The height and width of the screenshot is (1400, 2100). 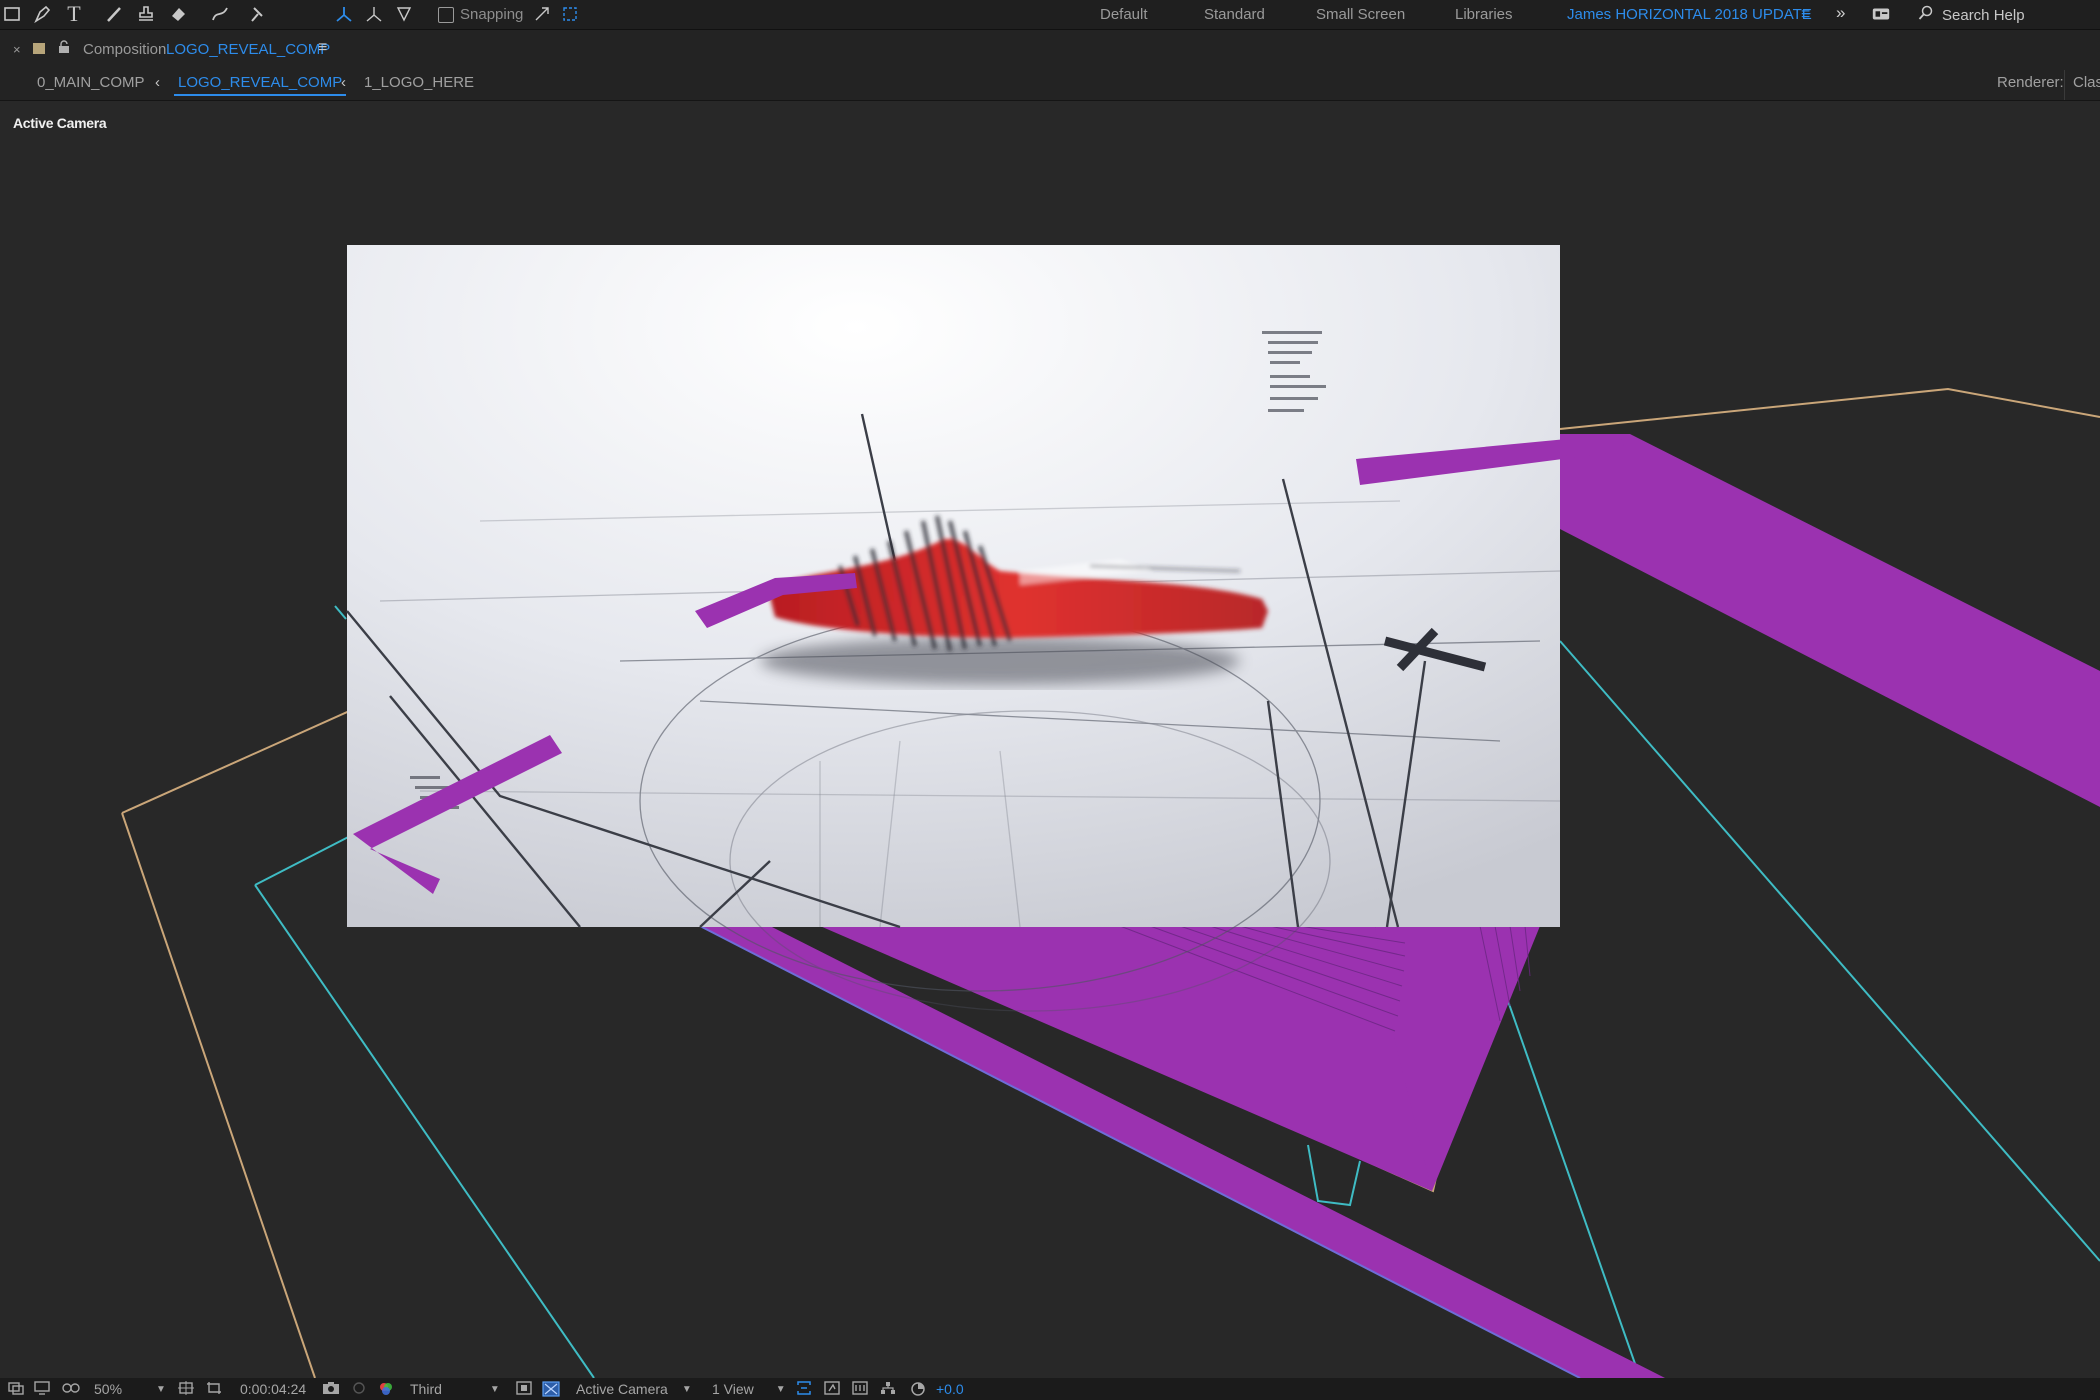 What do you see at coordinates (248, 49) in the screenshot?
I see `composition-name: LOGO_REVEAL_COMP` at bounding box center [248, 49].